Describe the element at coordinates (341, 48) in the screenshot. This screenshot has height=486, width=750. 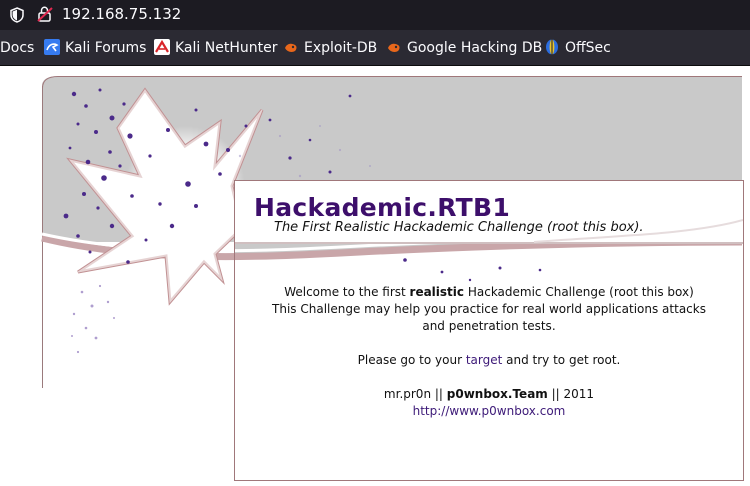
I see `bookmark-label: Exploit-DB` at that location.